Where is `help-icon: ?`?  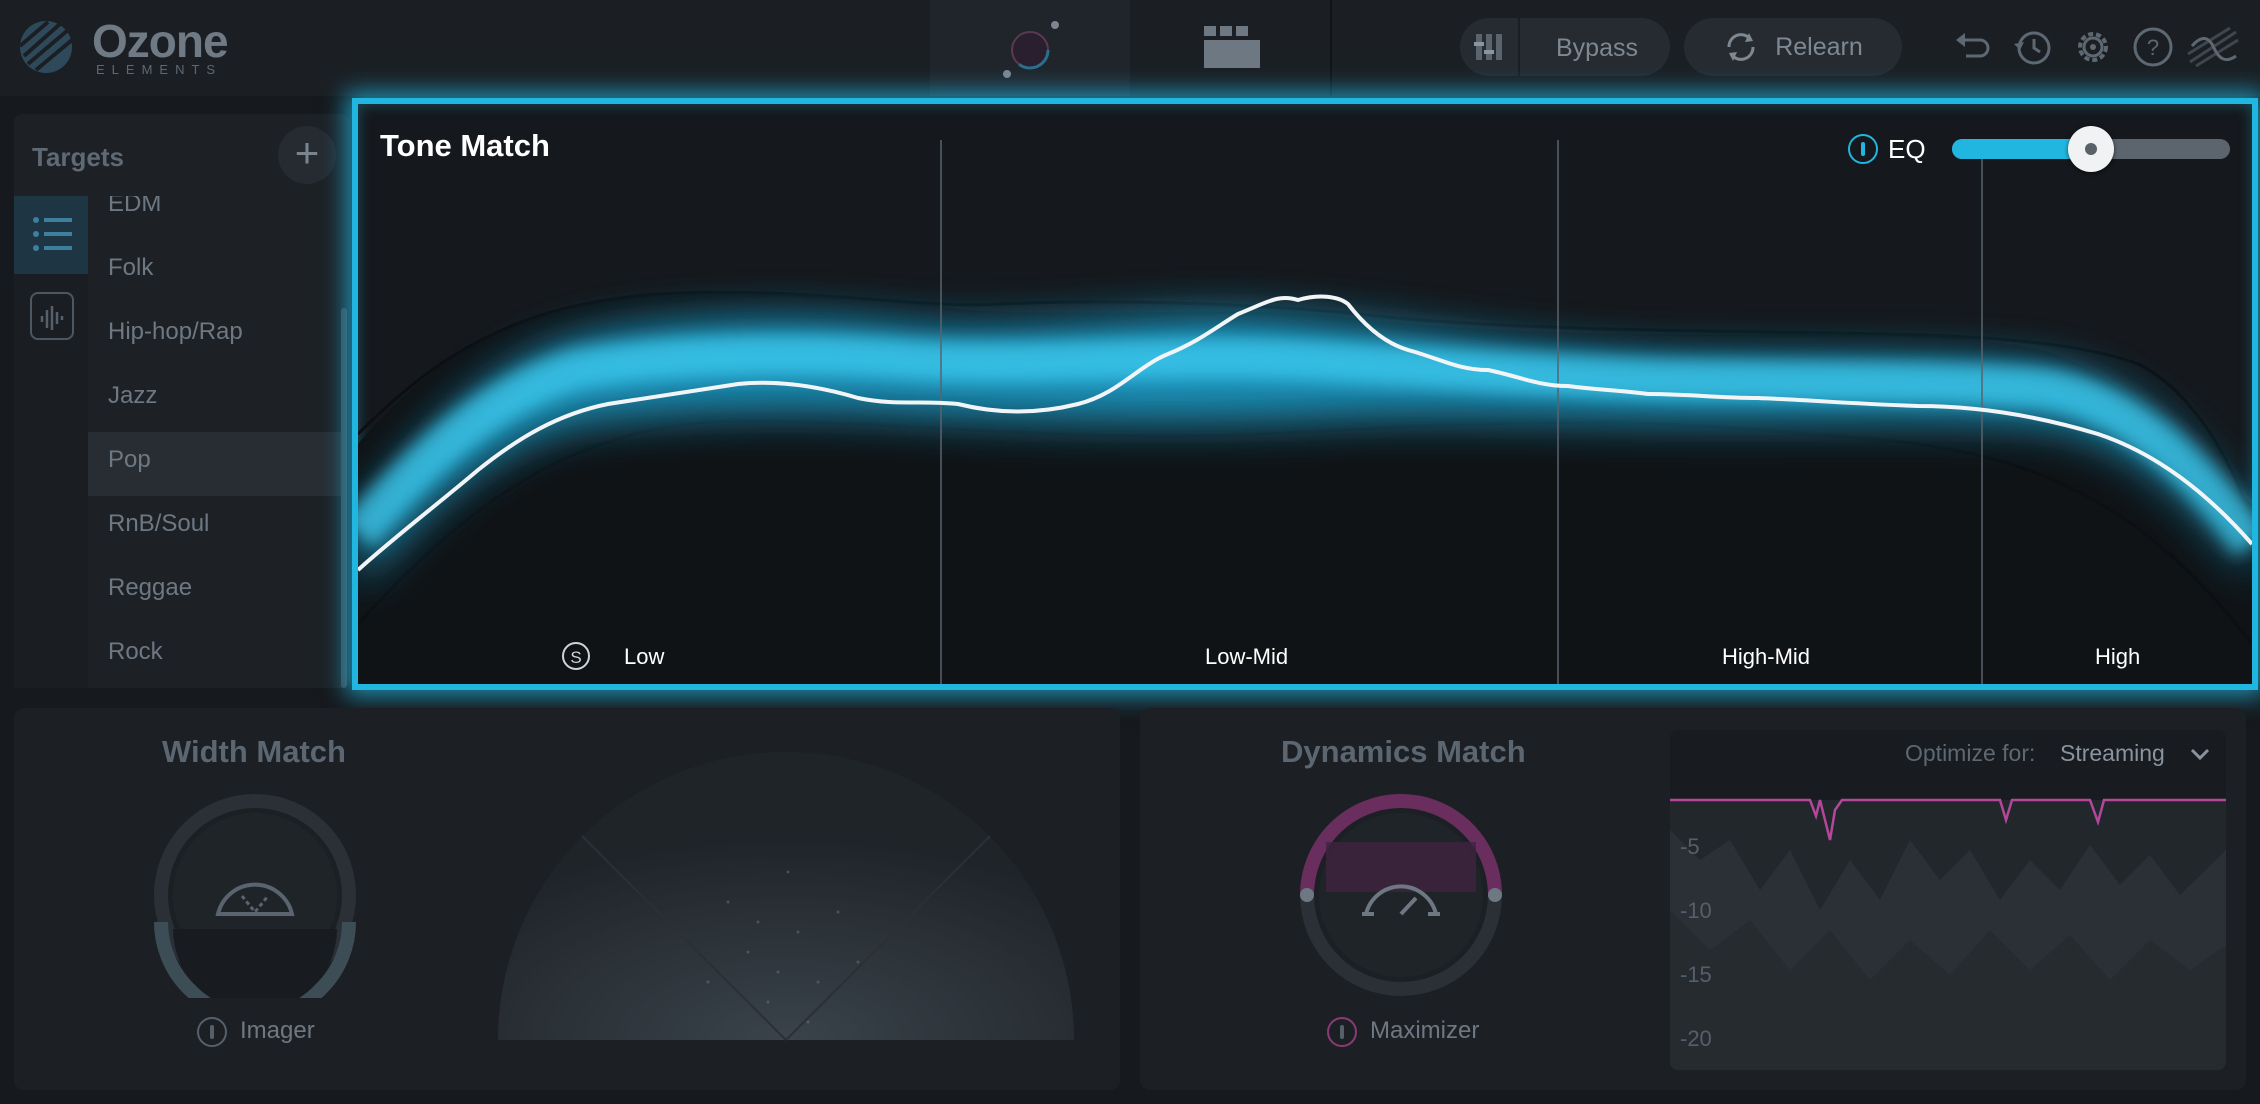 help-icon: ? is located at coordinates (2153, 47).